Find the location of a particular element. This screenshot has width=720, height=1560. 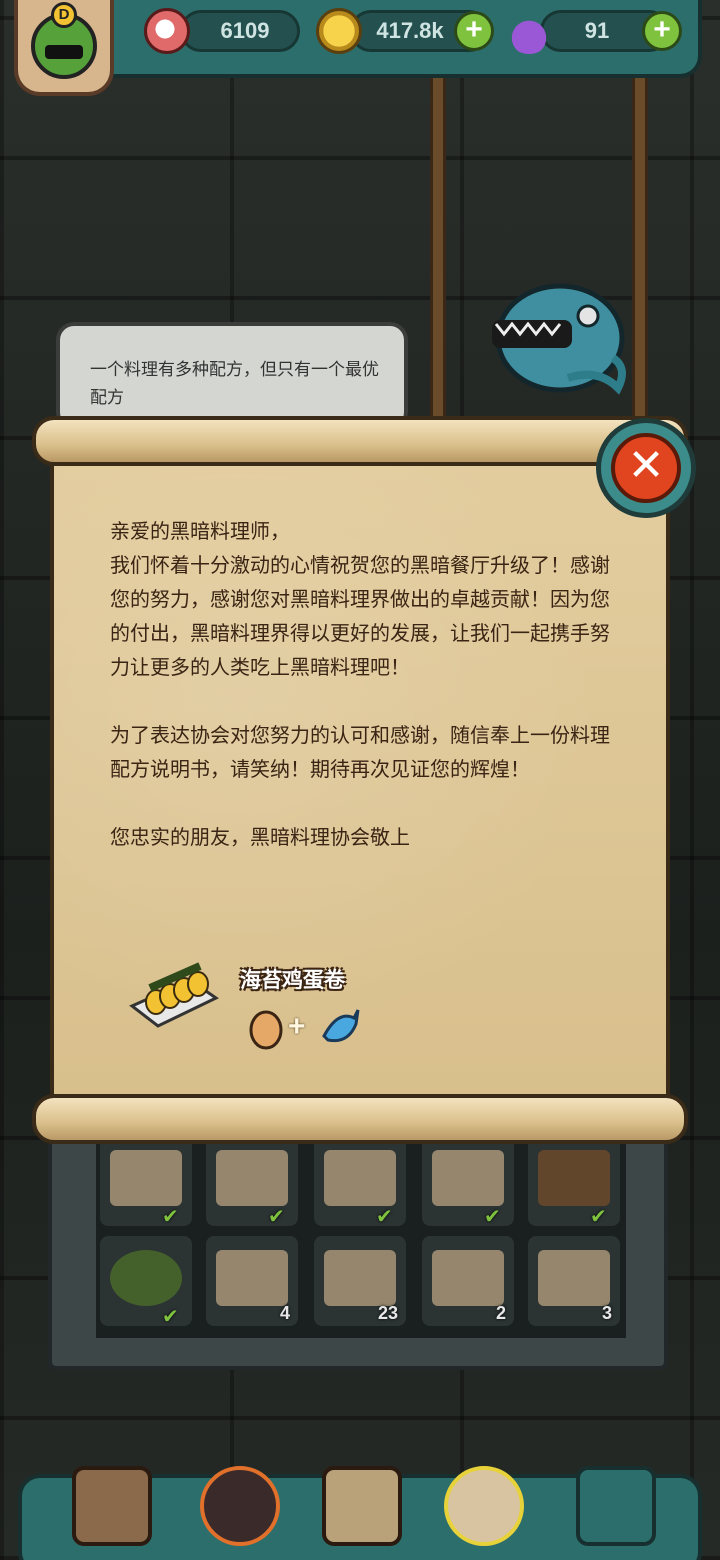

nav-shop-button is located at coordinates (112, 1506).